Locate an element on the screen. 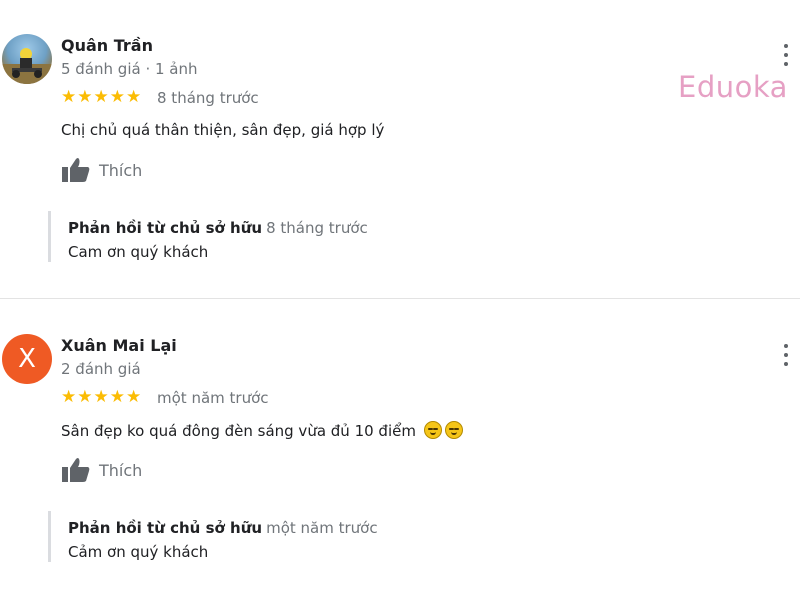  reviewer-name: Quân Trần is located at coordinates (107, 45).